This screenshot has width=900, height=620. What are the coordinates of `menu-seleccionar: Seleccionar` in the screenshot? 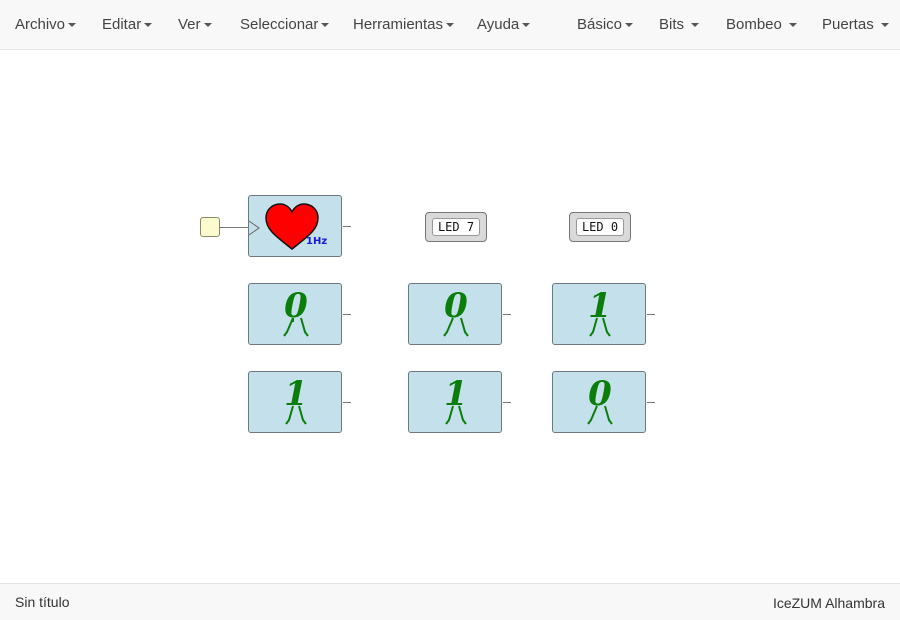 It's located at (285, 24).